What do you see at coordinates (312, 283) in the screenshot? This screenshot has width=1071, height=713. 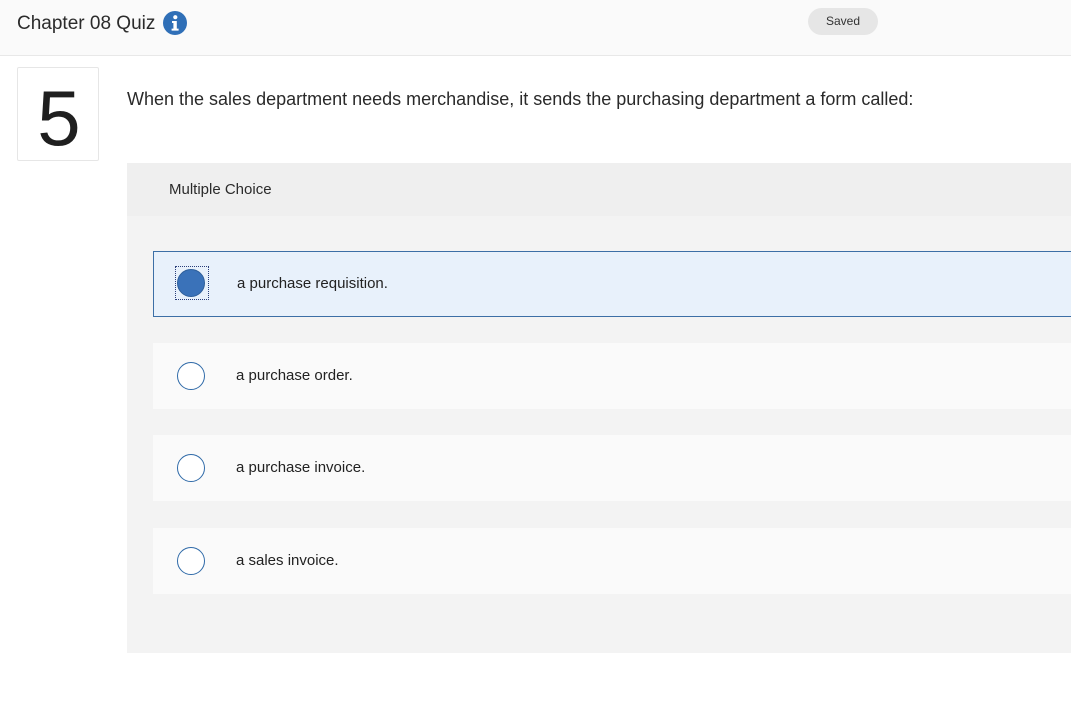 I see `answer-option-label: a purchase requisition.` at bounding box center [312, 283].